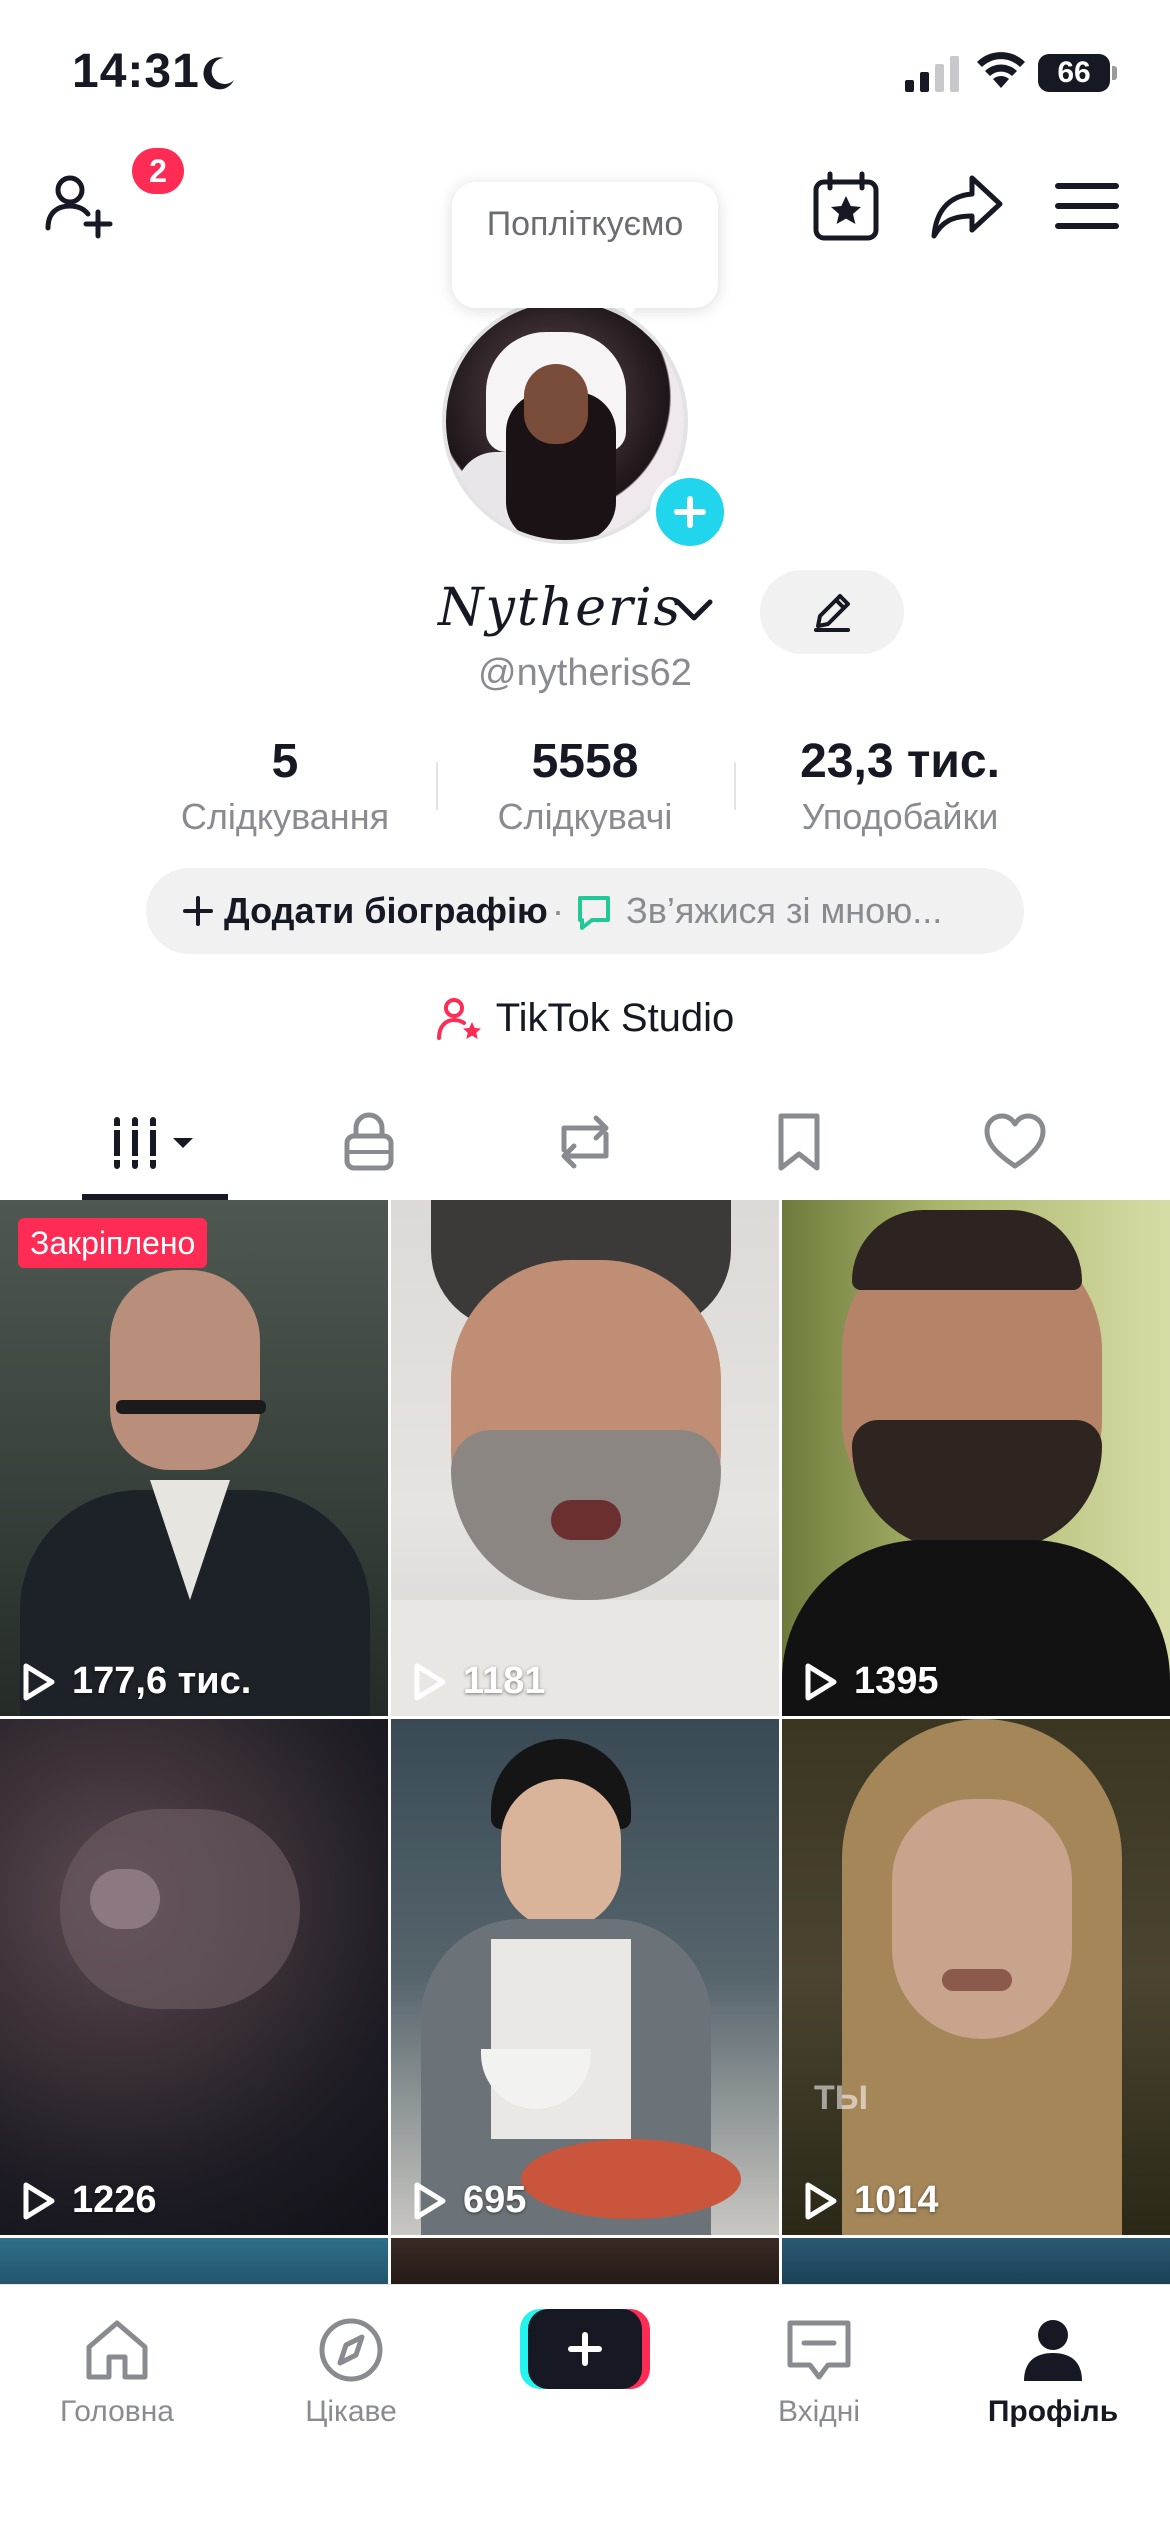 The height and width of the screenshot is (2532, 1170). I want to click on nav-discover: Цікаве, so click(351, 2372).